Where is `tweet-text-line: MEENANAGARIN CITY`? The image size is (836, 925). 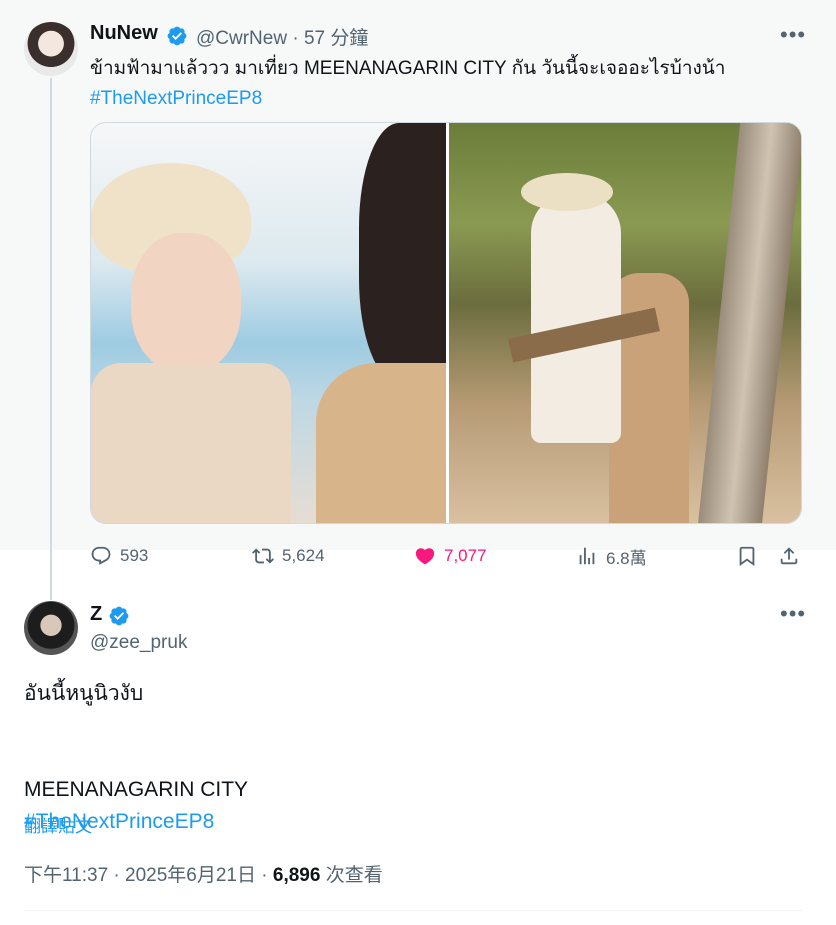
tweet-text-line: MEENANAGARIN CITY is located at coordinates (136, 789).